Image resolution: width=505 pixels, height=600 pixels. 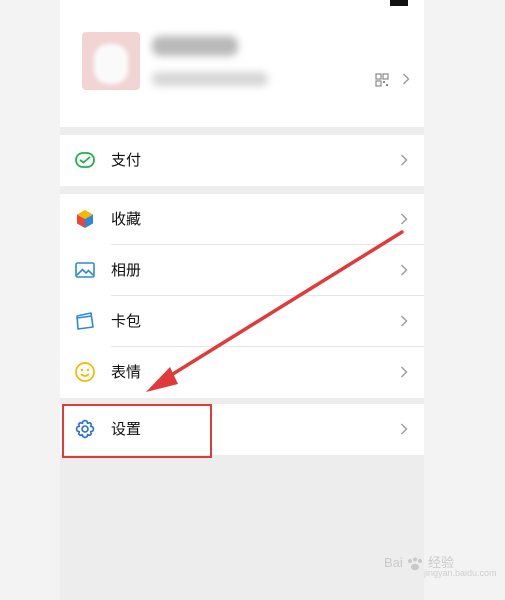 I want to click on picture-icon, so click(x=85, y=270).